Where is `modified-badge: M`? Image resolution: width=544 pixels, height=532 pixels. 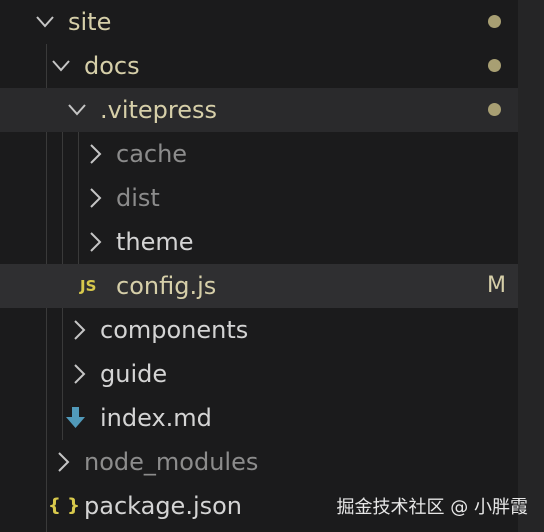 modified-badge: M is located at coordinates (496, 285).